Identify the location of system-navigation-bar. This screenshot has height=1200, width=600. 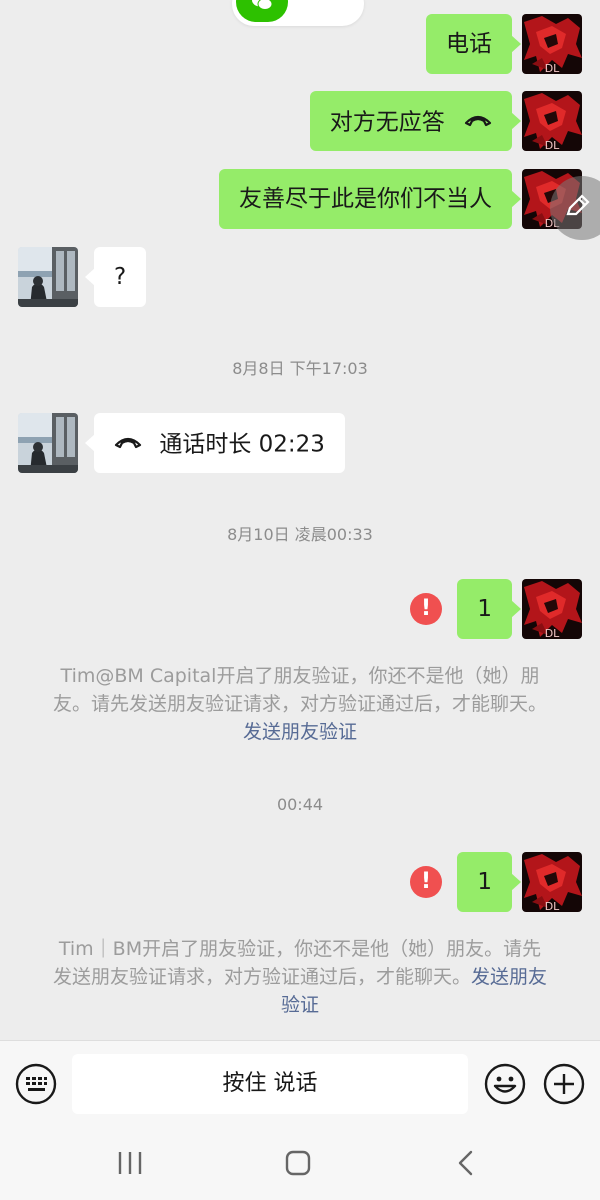
(300, 1164).